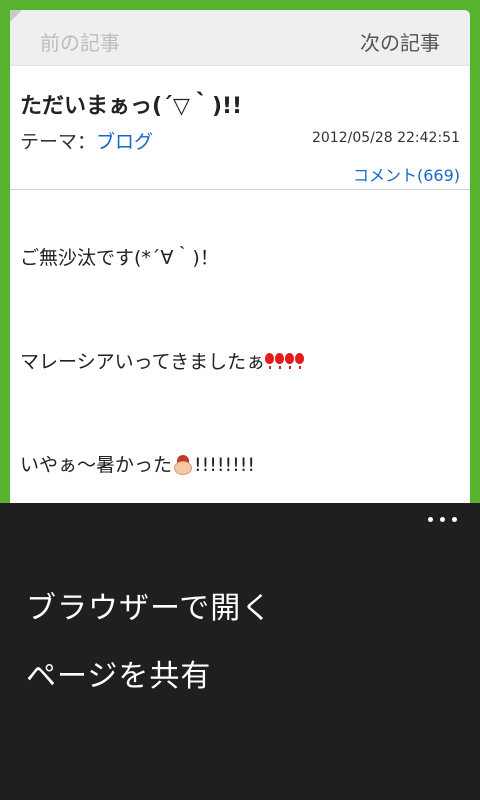 The height and width of the screenshot is (800, 480). What do you see at coordinates (240, 38) in the screenshot?
I see `article-nav-bar: 前の記事 次の記事` at bounding box center [240, 38].